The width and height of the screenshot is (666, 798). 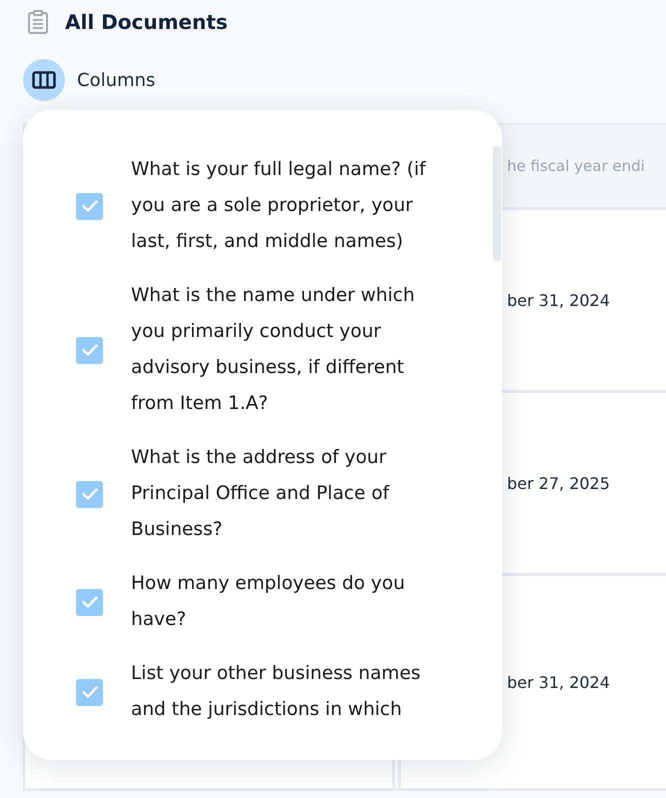 I want to click on scrollbar-thumb, so click(x=497, y=203).